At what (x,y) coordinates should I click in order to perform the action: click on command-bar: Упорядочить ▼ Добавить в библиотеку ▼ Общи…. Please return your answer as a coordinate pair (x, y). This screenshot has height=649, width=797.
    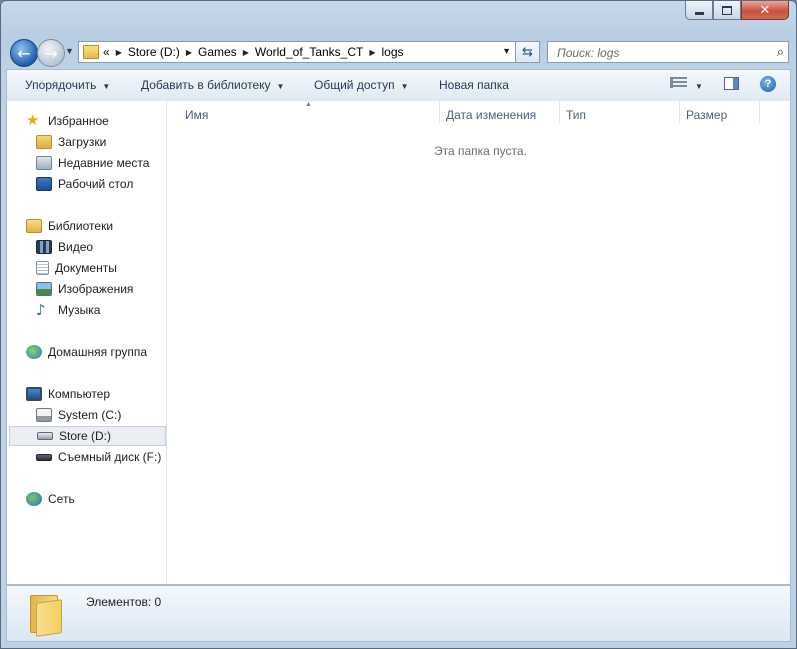
    Looking at the image, I should click on (398, 85).